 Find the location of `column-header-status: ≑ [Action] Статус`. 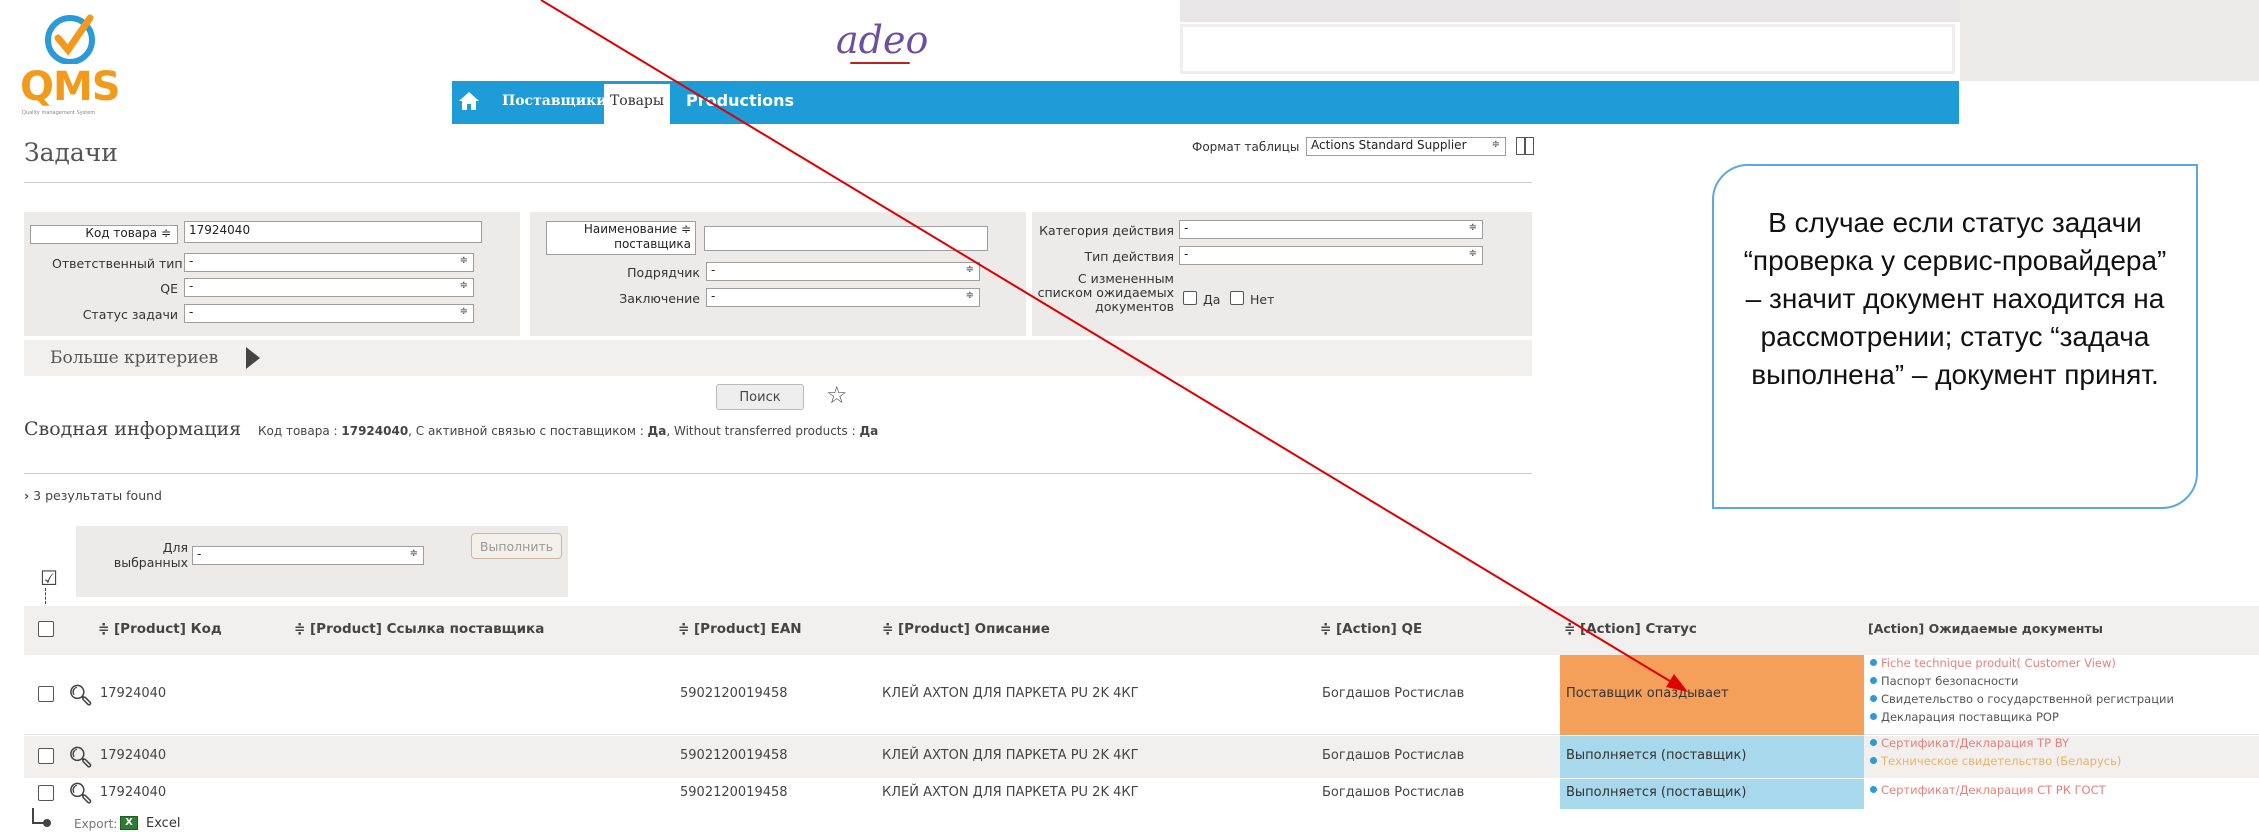

column-header-status: ≑ [Action] Статус is located at coordinates (1630, 629).